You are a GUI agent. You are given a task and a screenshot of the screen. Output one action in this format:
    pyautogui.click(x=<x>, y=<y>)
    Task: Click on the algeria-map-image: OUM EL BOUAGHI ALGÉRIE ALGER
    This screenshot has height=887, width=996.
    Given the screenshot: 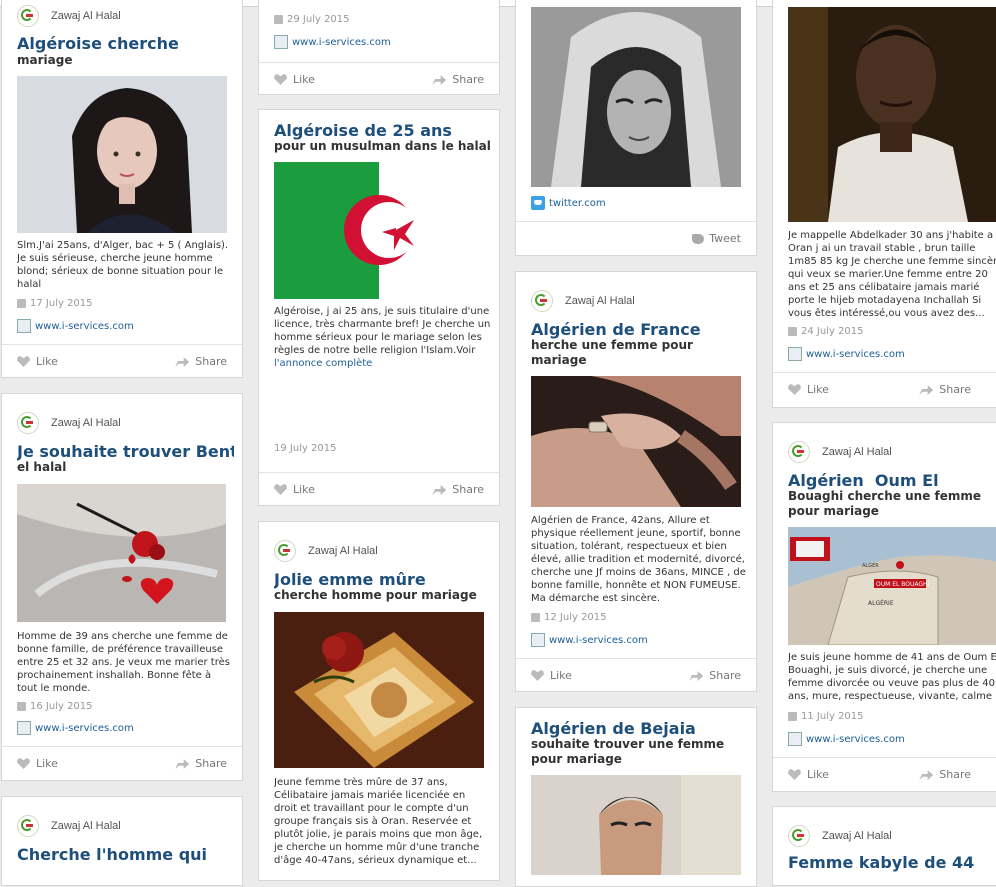 What is the action you would take?
    pyautogui.click(x=892, y=586)
    